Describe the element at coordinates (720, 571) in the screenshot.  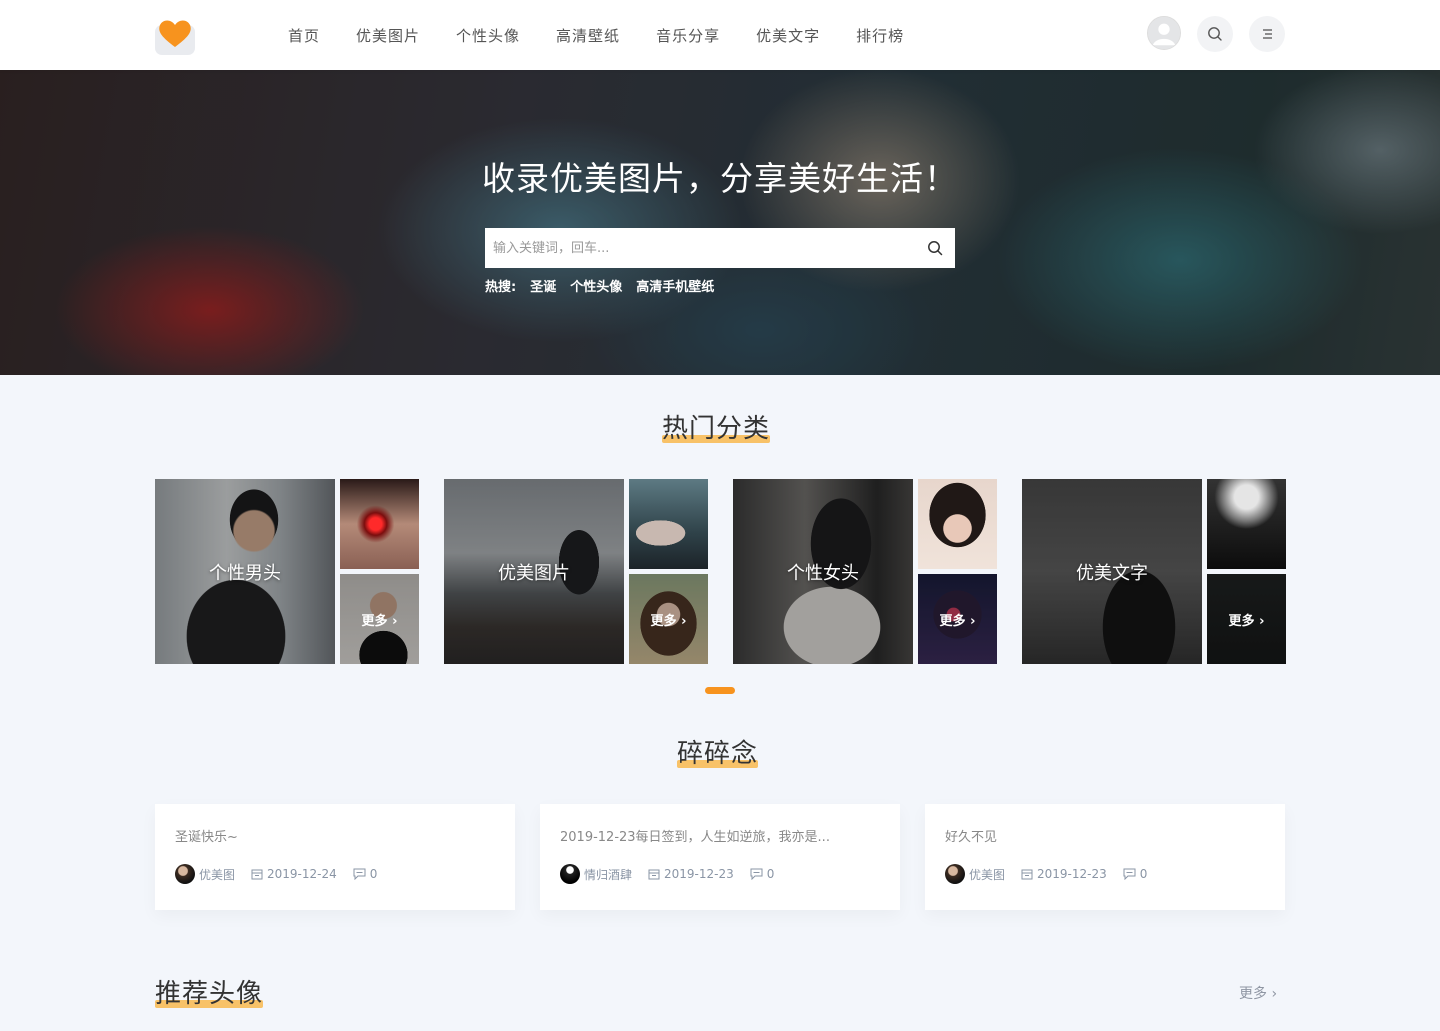
I see `category-grid: 个性男头 更多 › 优美图片 更多 › 个性女头 更多 › 优美文字 更多 ›` at that location.